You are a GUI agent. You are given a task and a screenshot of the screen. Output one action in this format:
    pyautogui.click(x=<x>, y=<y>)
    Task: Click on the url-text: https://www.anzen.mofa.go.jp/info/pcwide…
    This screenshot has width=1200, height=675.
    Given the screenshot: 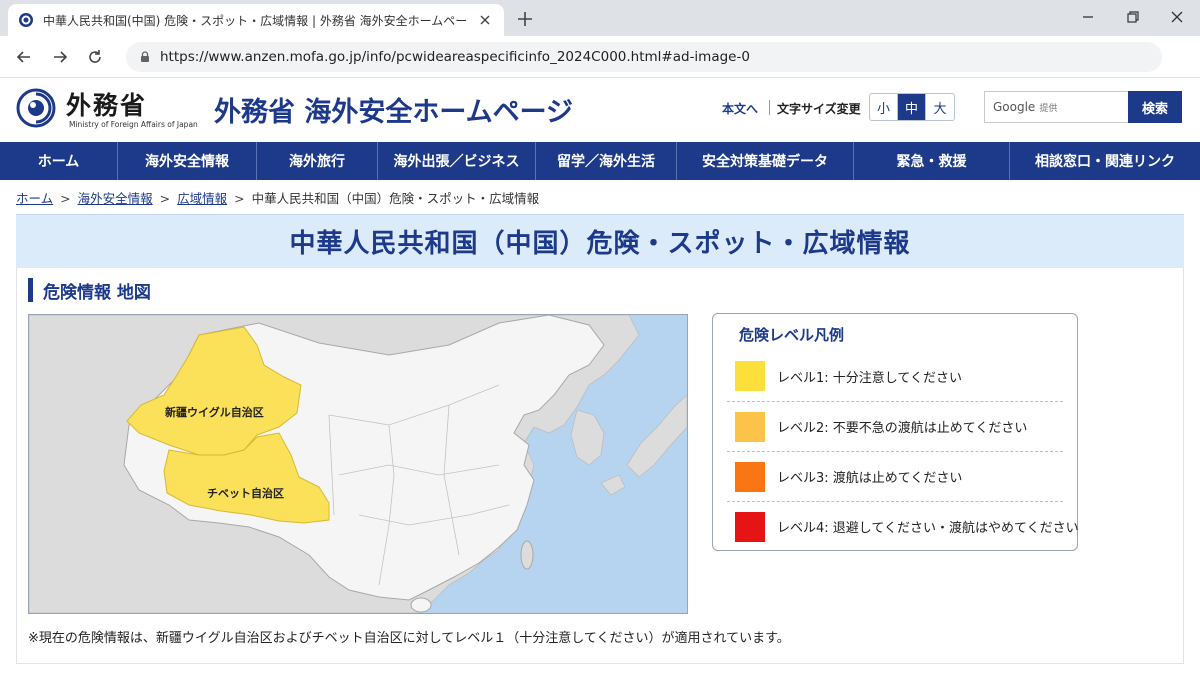 What is the action you would take?
    pyautogui.click(x=455, y=57)
    